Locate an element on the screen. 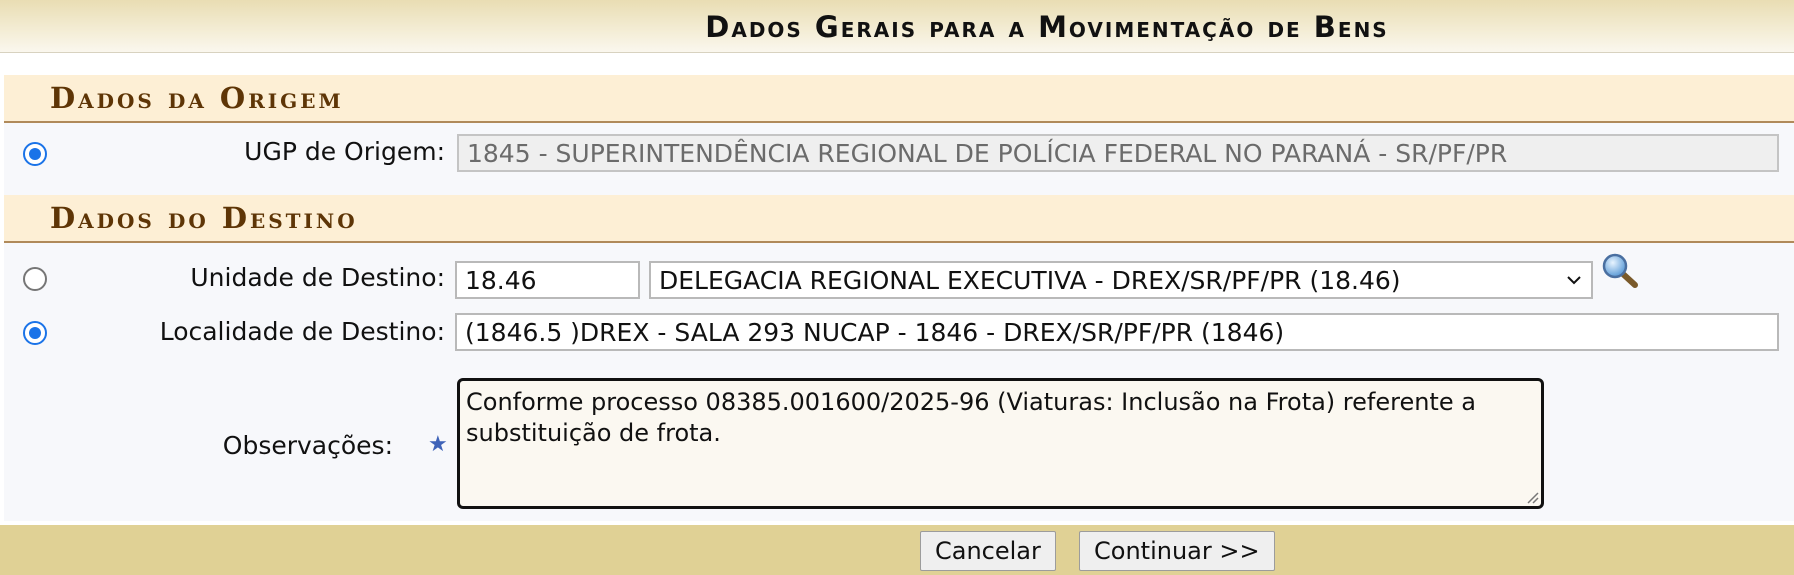  resize-grip-icon is located at coordinates (1532, 497).